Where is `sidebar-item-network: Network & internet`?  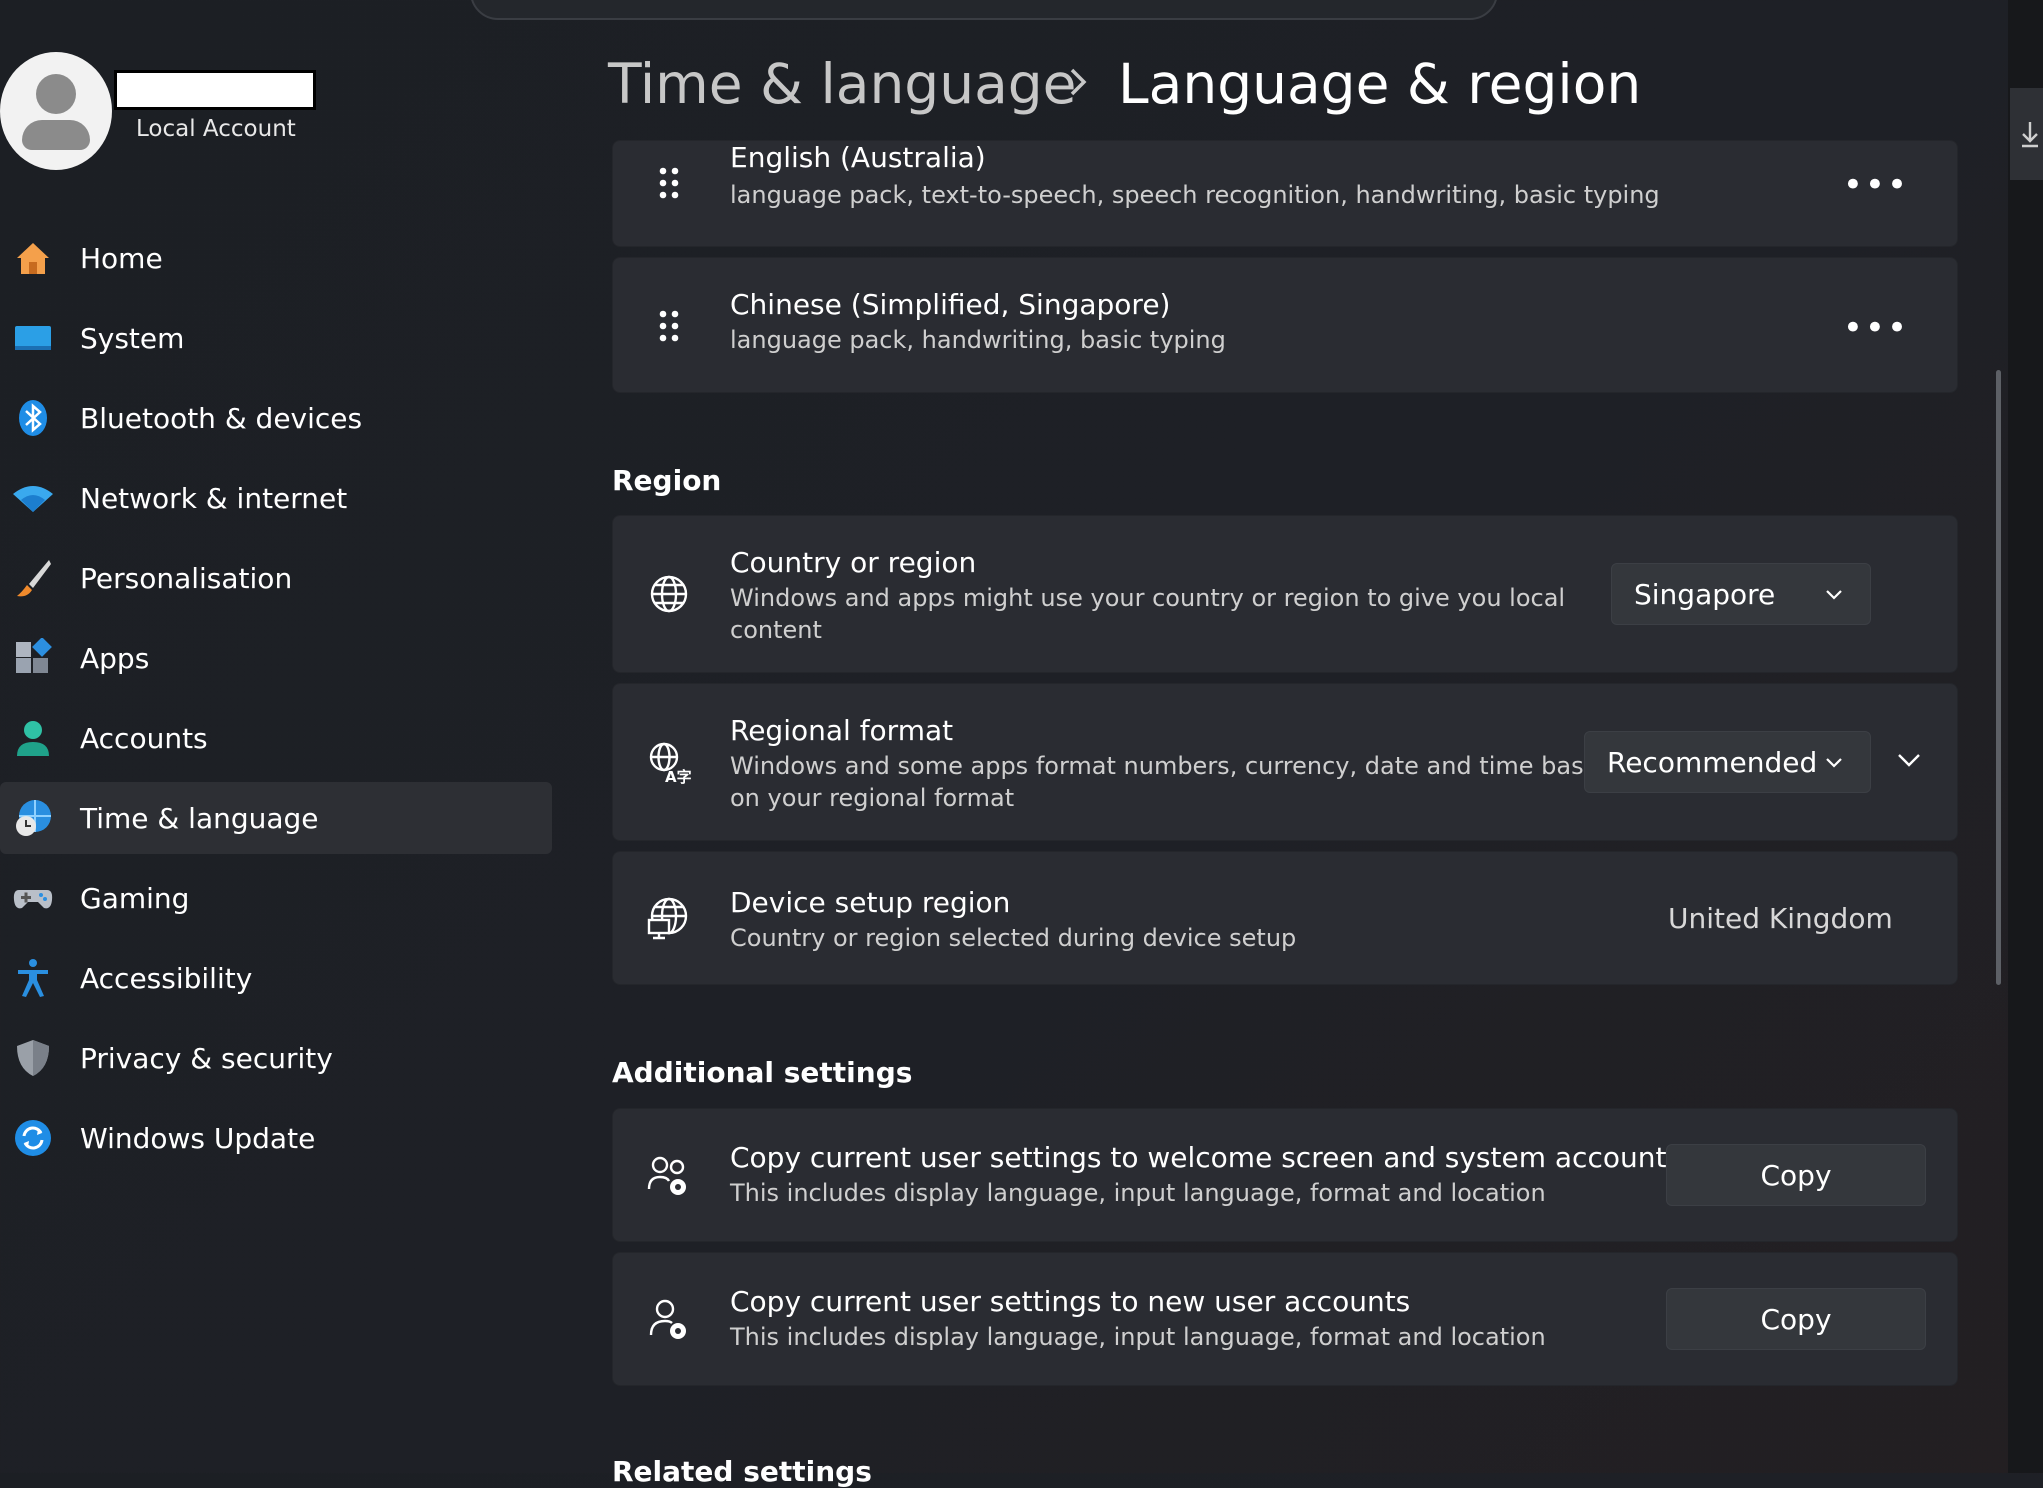
sidebar-item-network: Network & internet is located at coordinates (276, 498).